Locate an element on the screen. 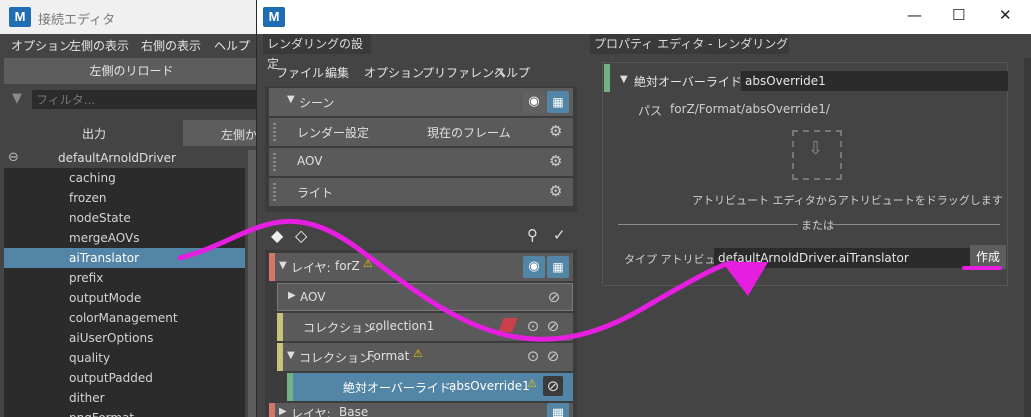 The width and height of the screenshot is (1031, 417). menu-file: ファイル is located at coordinates (300, 72).